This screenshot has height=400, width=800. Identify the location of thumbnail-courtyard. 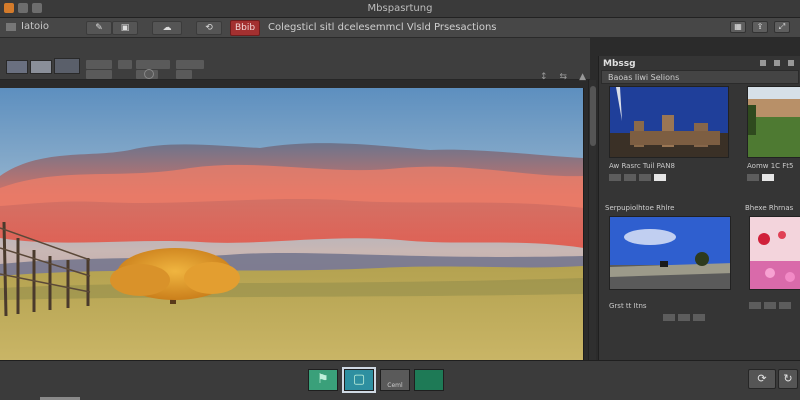
(773, 122).